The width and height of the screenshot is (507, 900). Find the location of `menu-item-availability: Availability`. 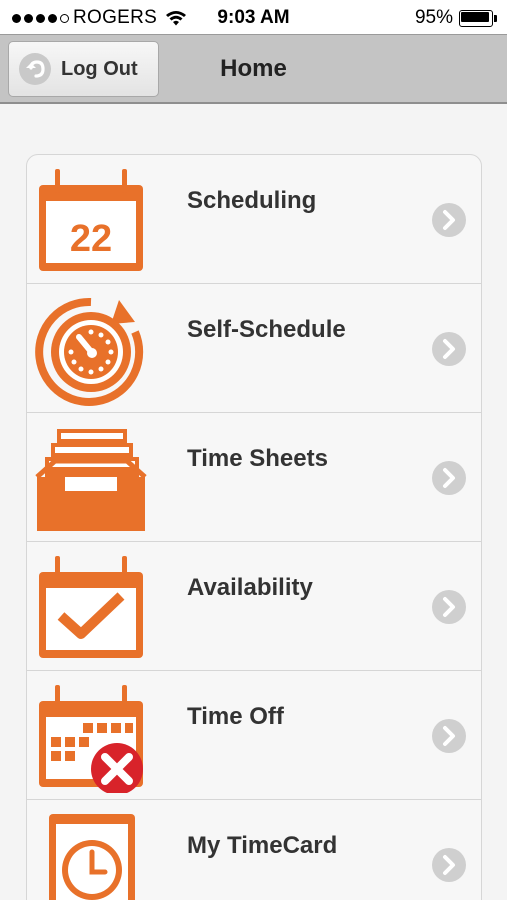

menu-item-availability: Availability is located at coordinates (254, 606).